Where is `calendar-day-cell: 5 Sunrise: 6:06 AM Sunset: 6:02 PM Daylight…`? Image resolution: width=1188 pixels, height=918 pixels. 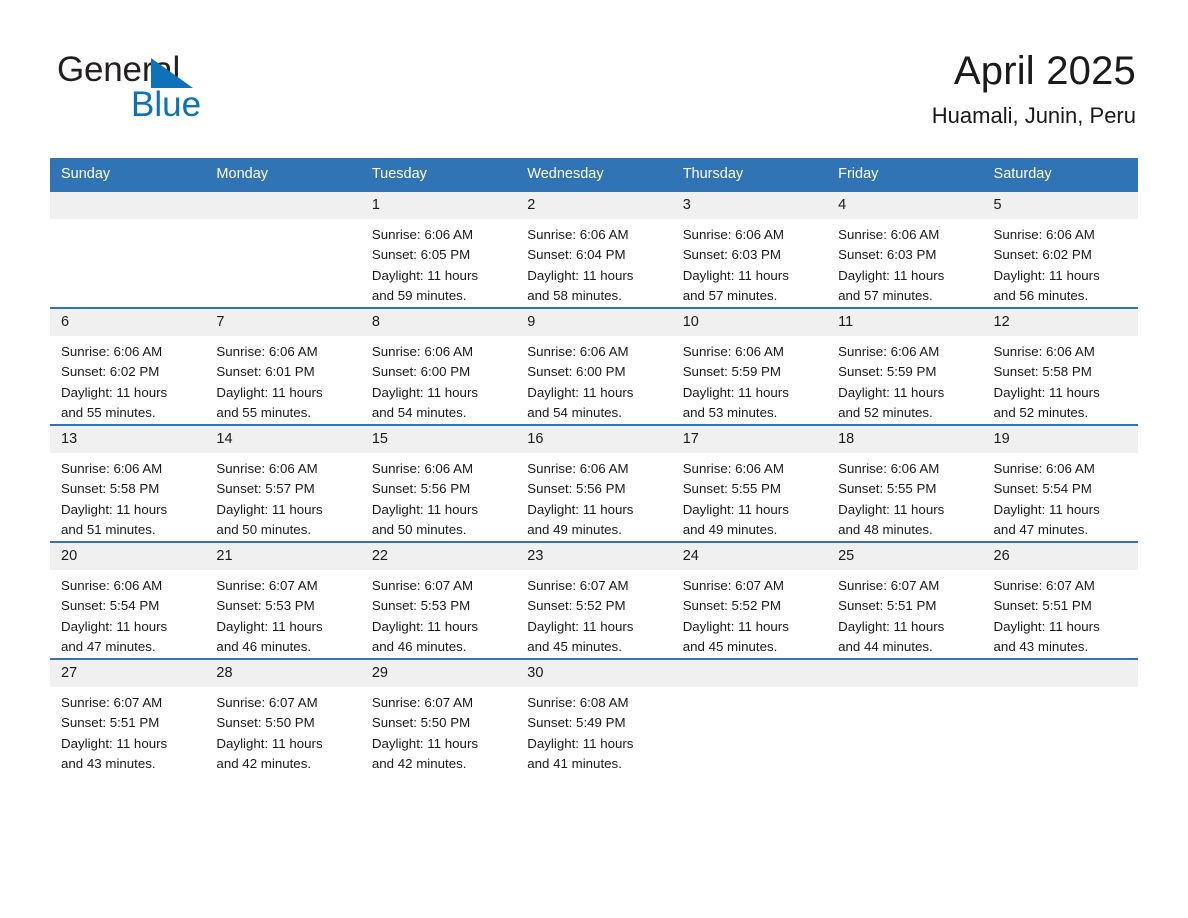
calendar-day-cell: 5 Sunrise: 6:06 AM Sunset: 6:02 PM Daylight… is located at coordinates (1060, 249).